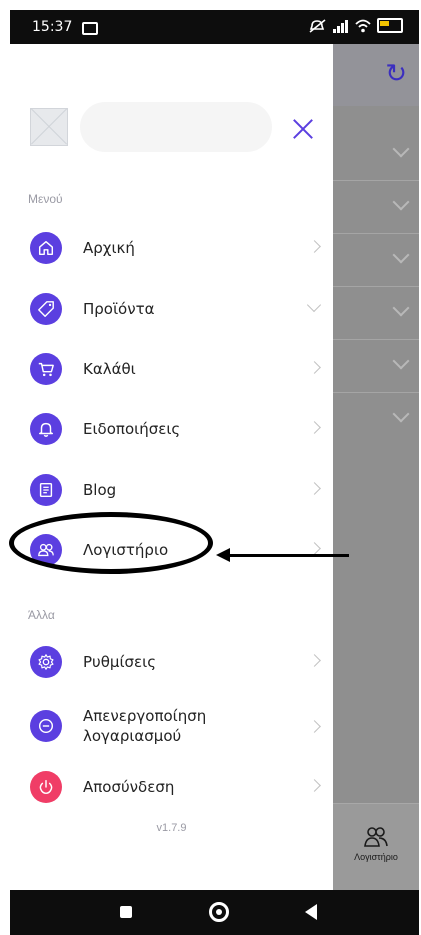 This screenshot has height=935, width=421. Describe the element at coordinates (120, 662) in the screenshot. I see `menu-item-label: Ρυθμίσεις` at that location.